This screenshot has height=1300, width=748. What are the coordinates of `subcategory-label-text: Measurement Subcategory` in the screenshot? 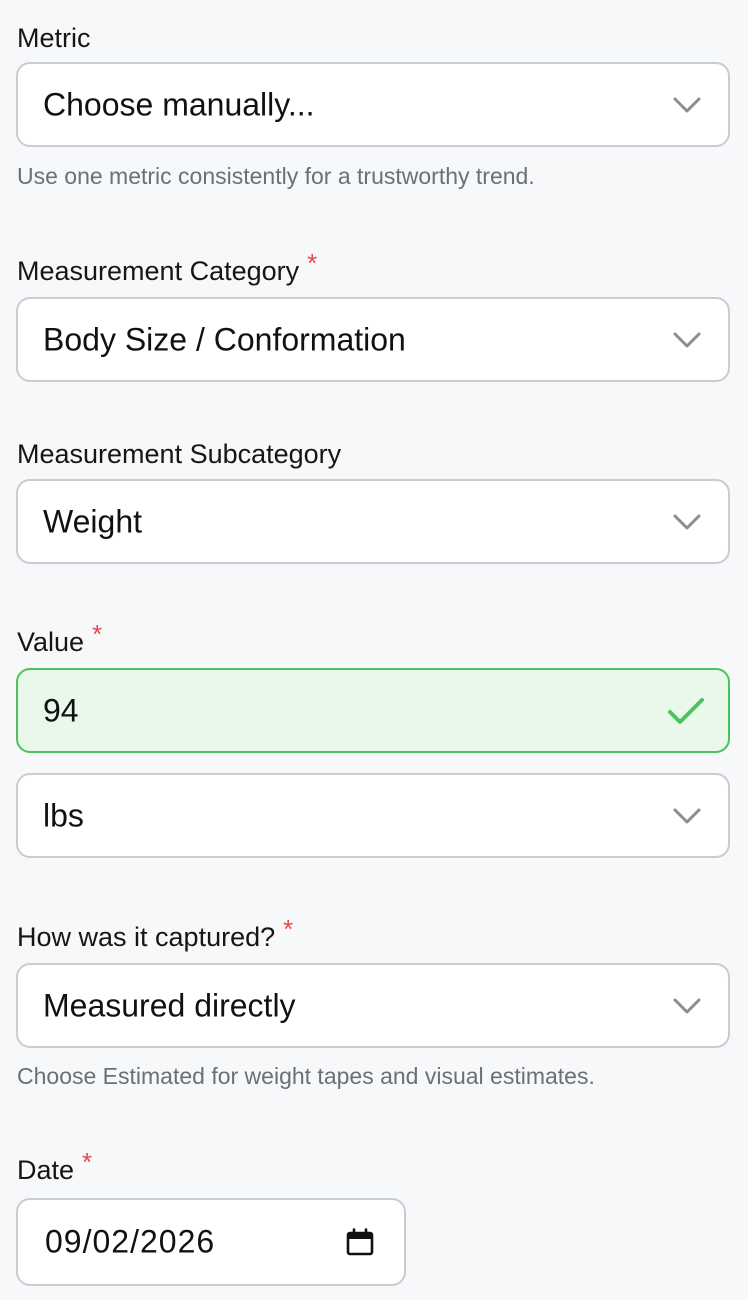 It's located at (179, 454).